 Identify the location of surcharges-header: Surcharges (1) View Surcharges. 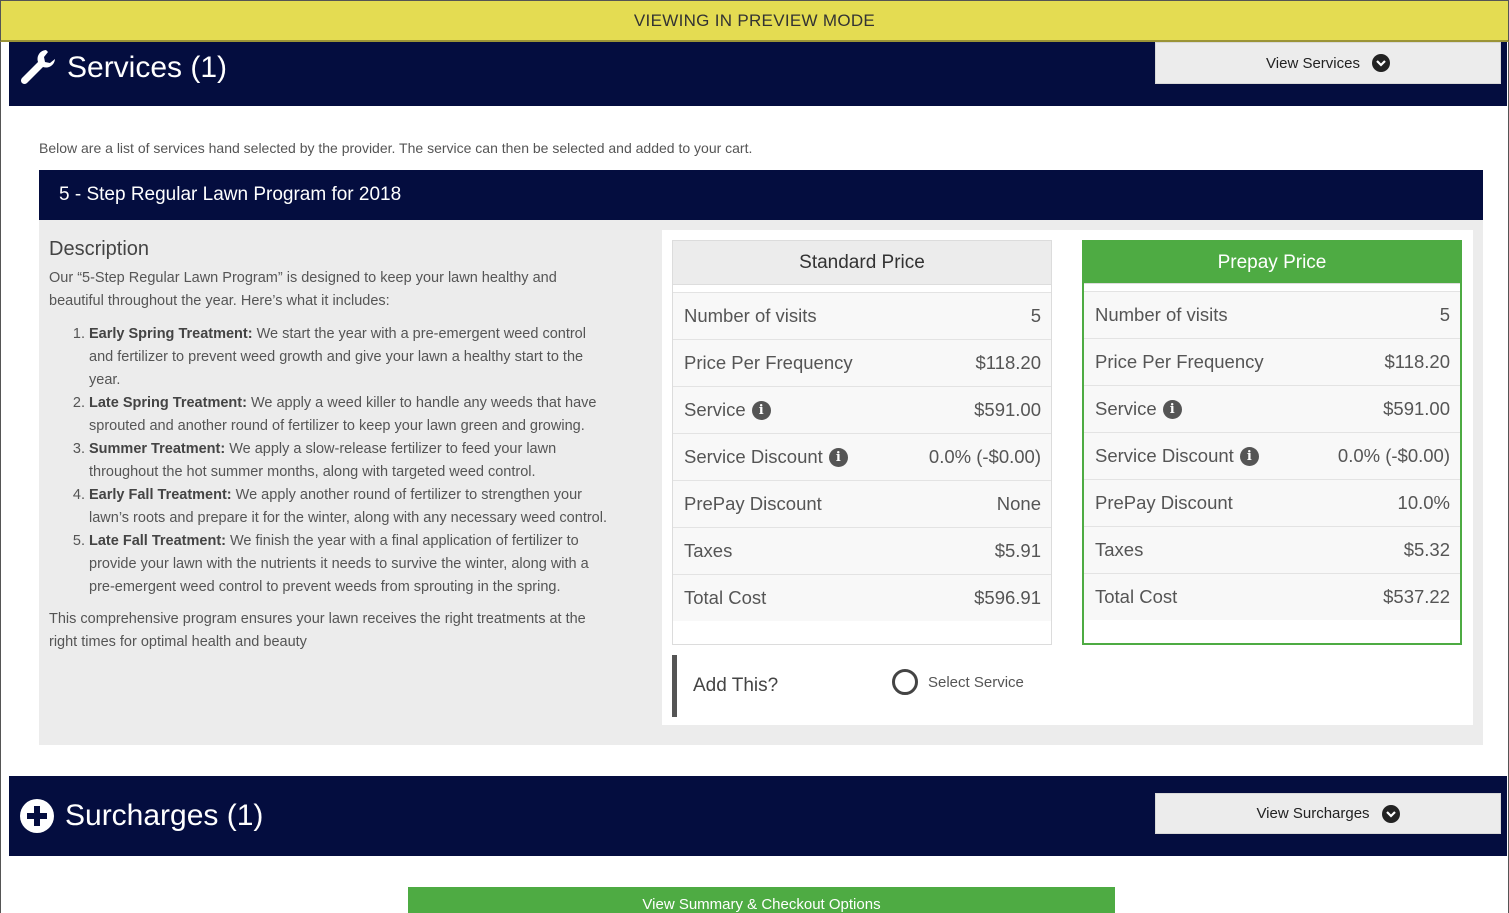
(758, 816).